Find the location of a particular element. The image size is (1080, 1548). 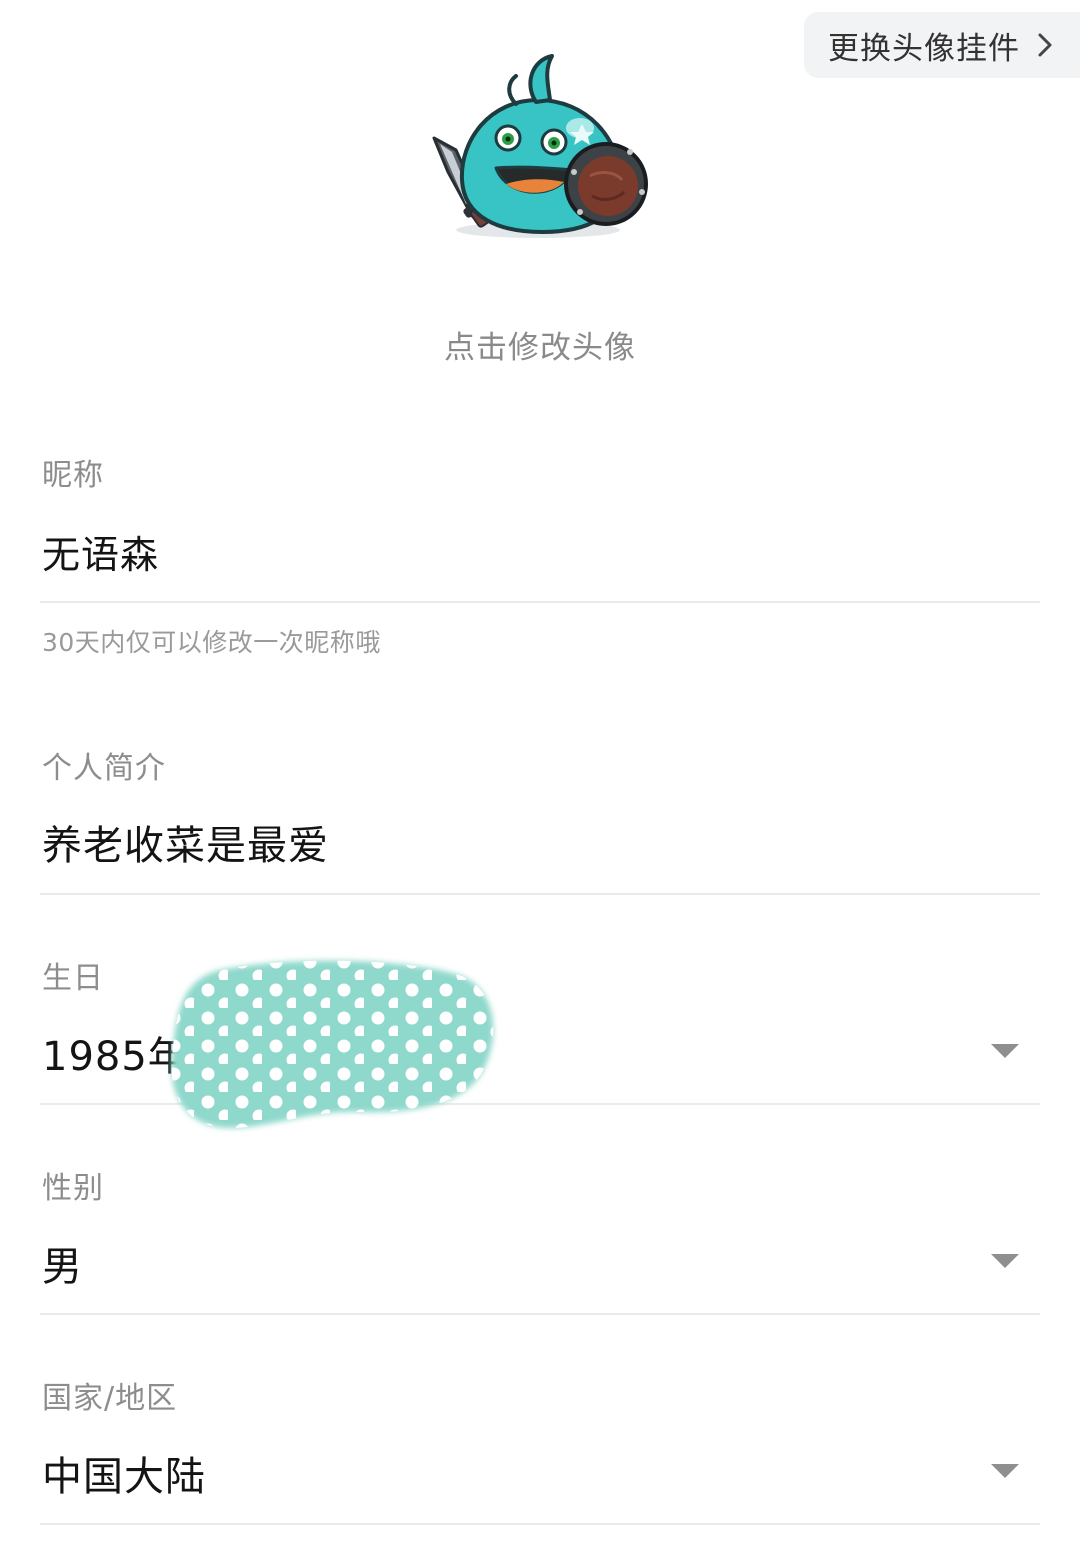

gender-selector is located at coordinates (540, 1260).